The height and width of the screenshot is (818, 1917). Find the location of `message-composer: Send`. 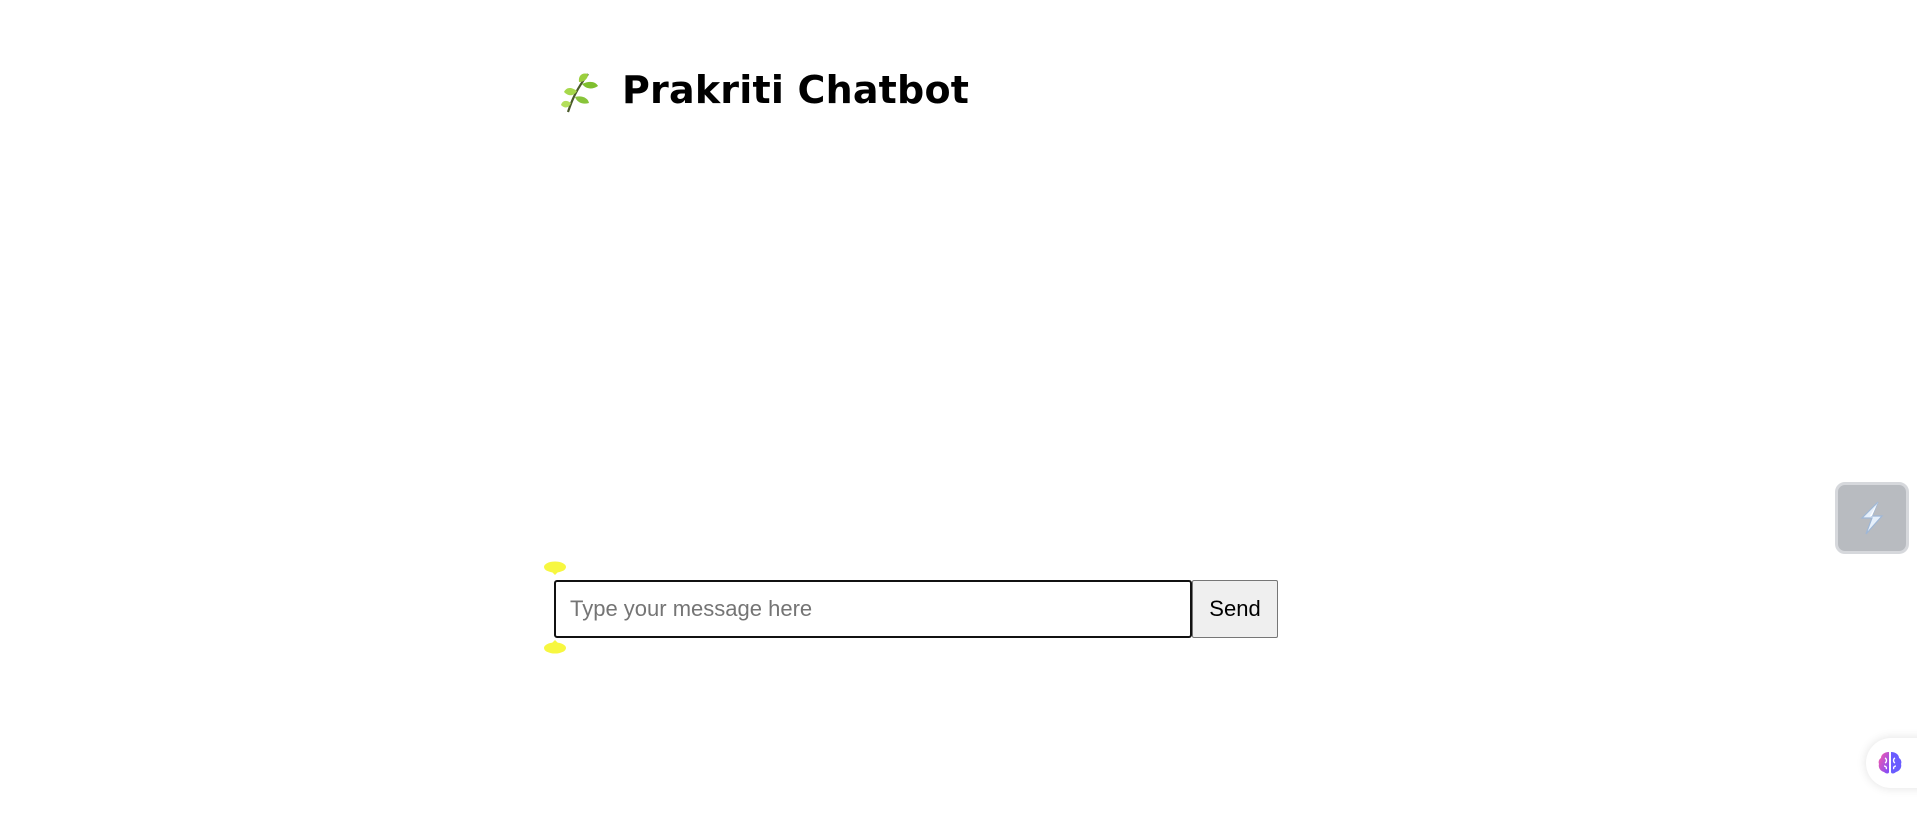

message-composer: Send is located at coordinates (916, 609).